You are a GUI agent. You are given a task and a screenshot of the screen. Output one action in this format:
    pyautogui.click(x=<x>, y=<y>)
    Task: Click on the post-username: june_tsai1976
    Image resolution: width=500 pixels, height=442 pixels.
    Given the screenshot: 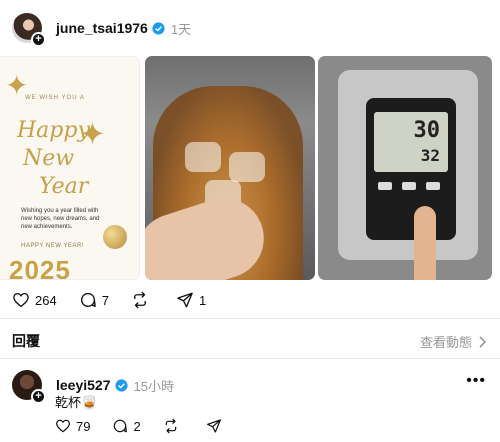 What is the action you would take?
    pyautogui.click(x=102, y=28)
    